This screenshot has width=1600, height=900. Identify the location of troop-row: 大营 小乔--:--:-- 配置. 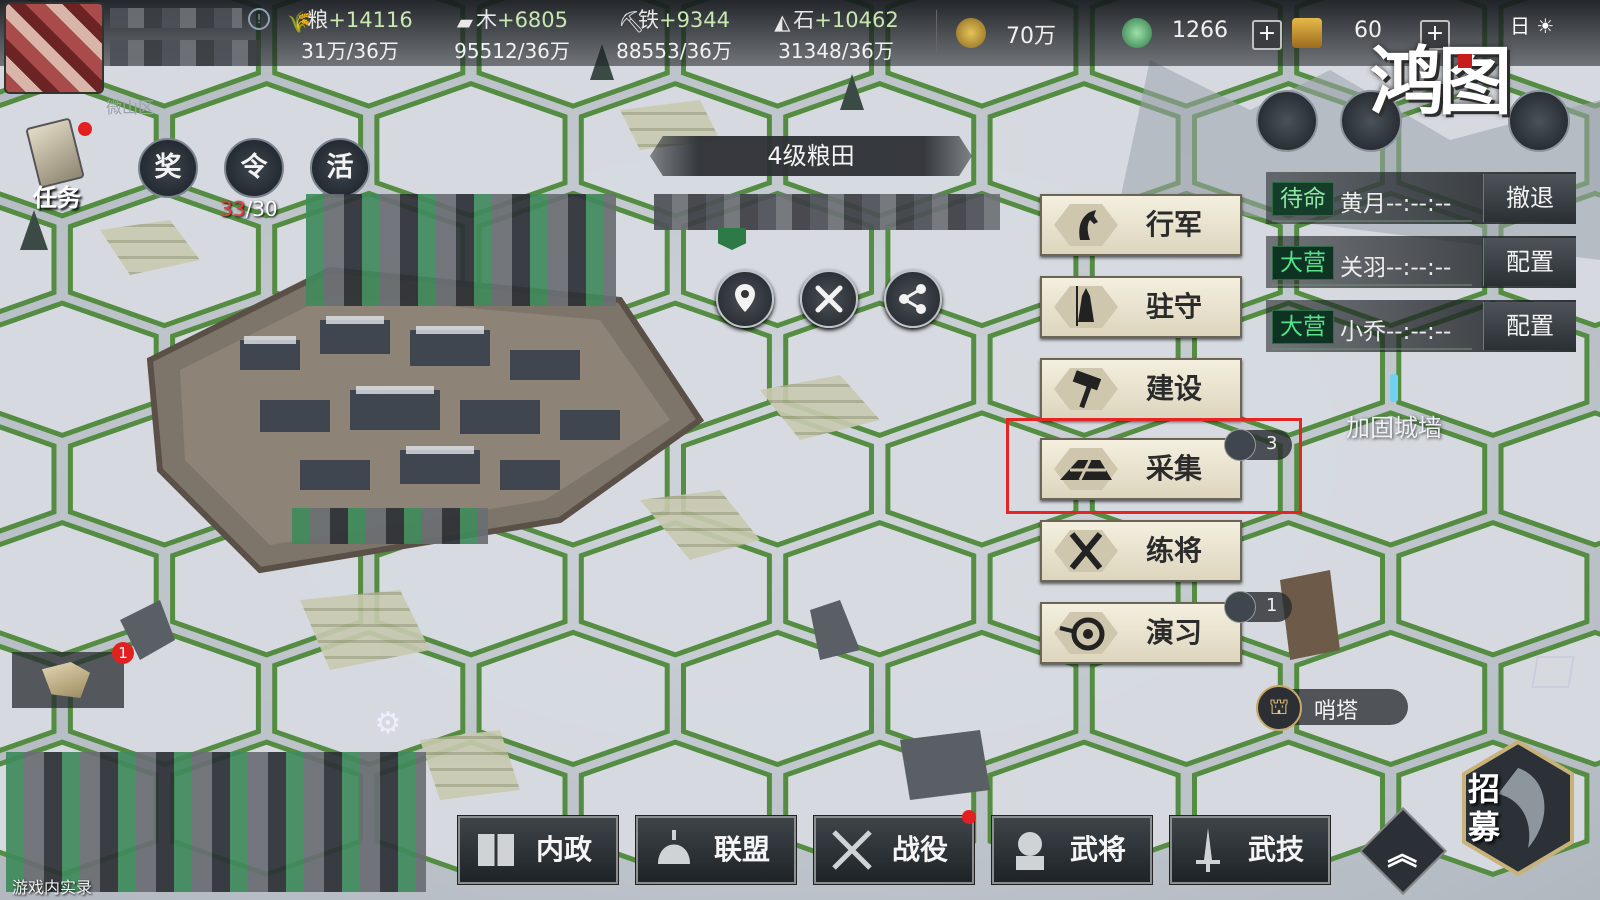
(1421, 326).